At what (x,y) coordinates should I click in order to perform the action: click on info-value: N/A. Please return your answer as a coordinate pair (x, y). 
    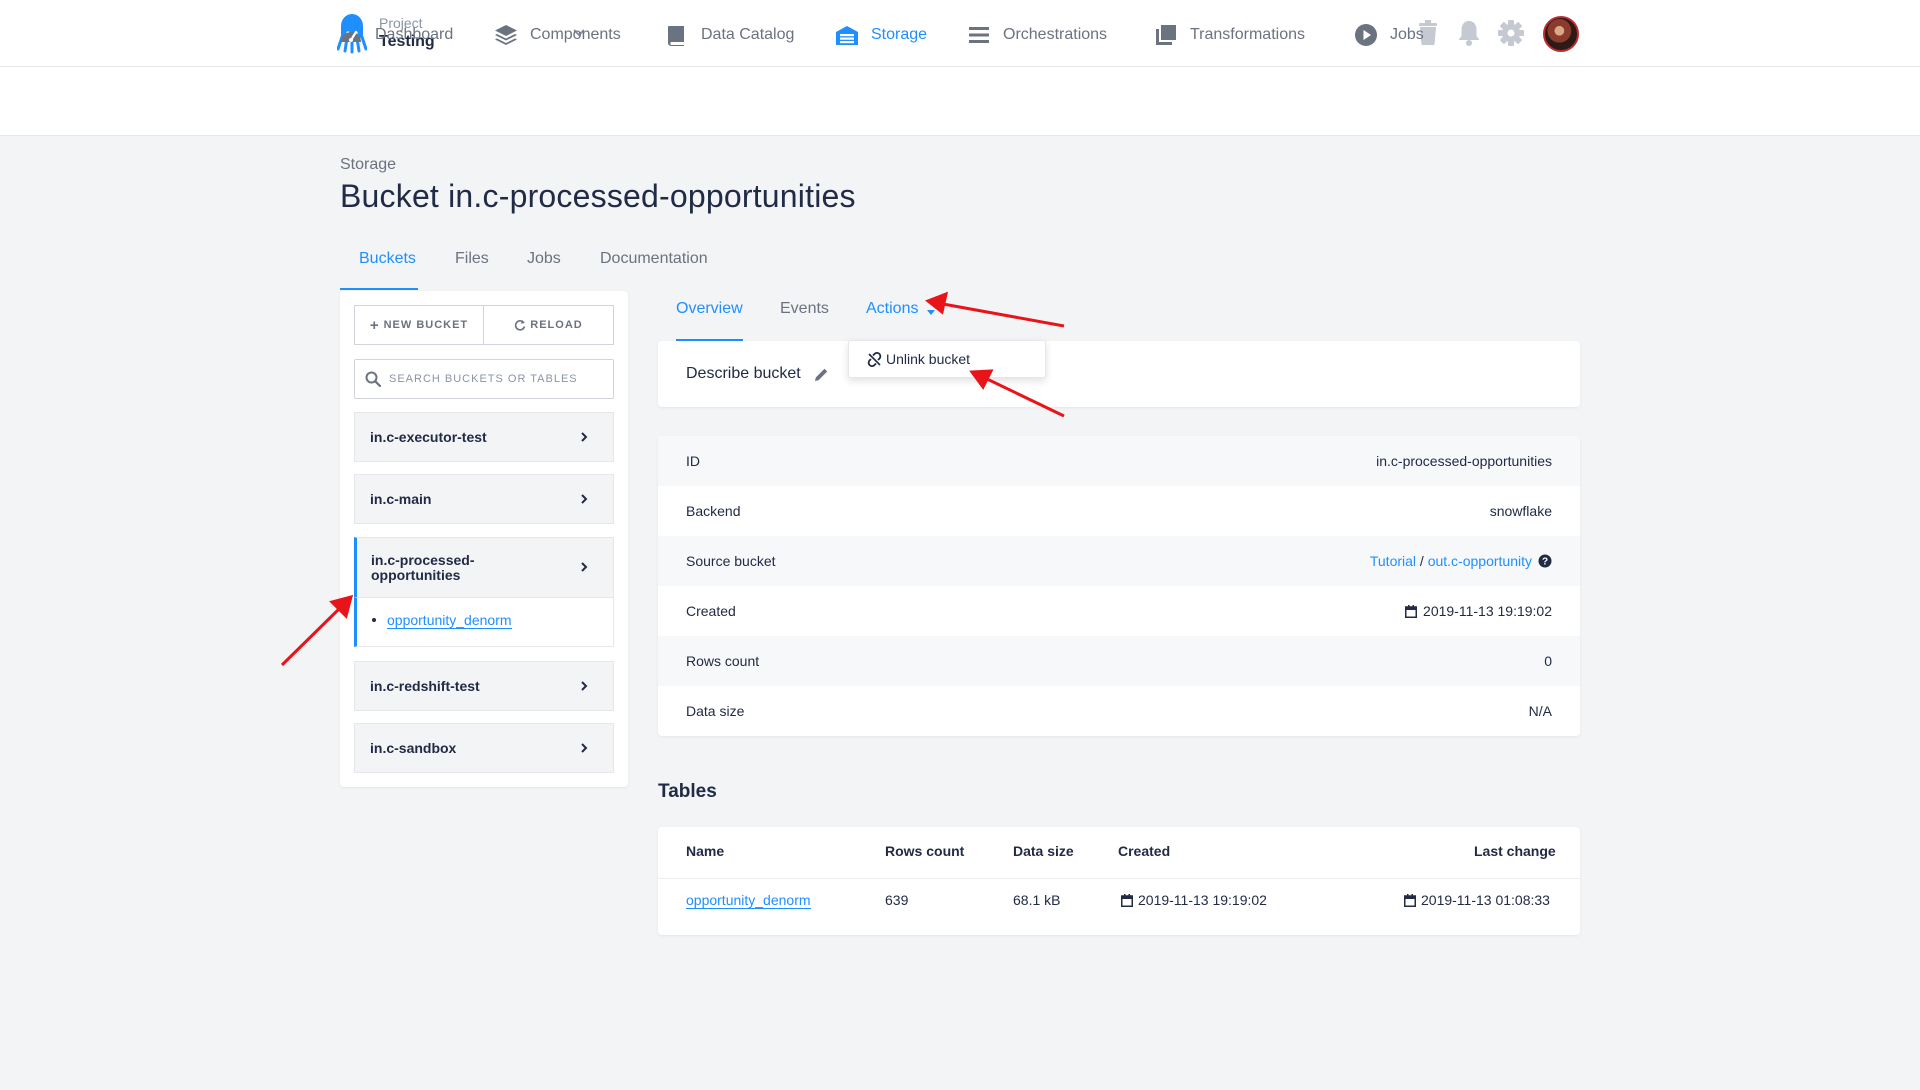
    Looking at the image, I should click on (1540, 711).